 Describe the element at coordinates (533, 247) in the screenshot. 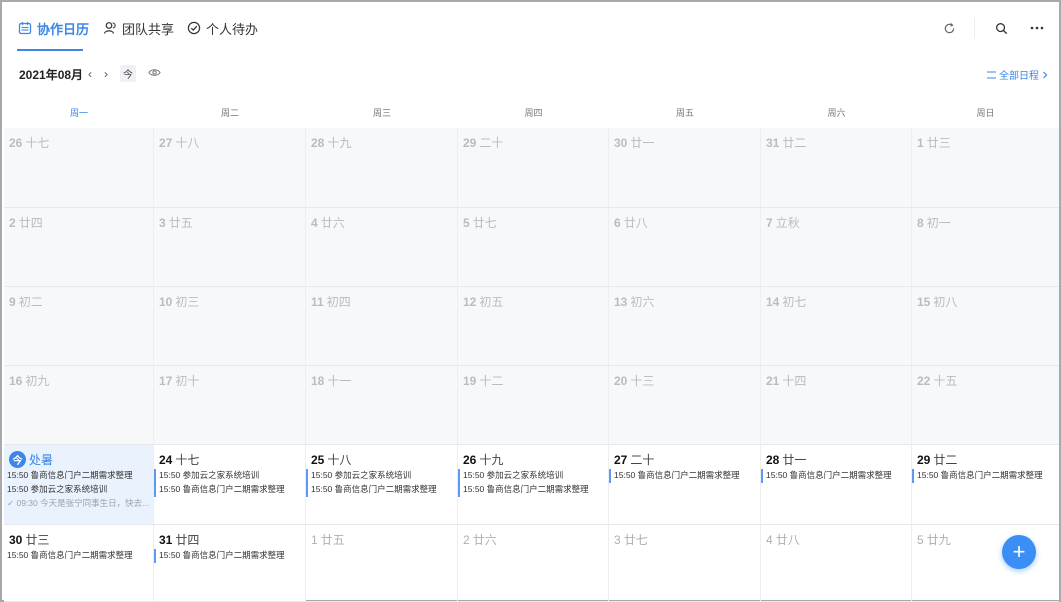

I see `day-cell: 5 廿七` at that location.